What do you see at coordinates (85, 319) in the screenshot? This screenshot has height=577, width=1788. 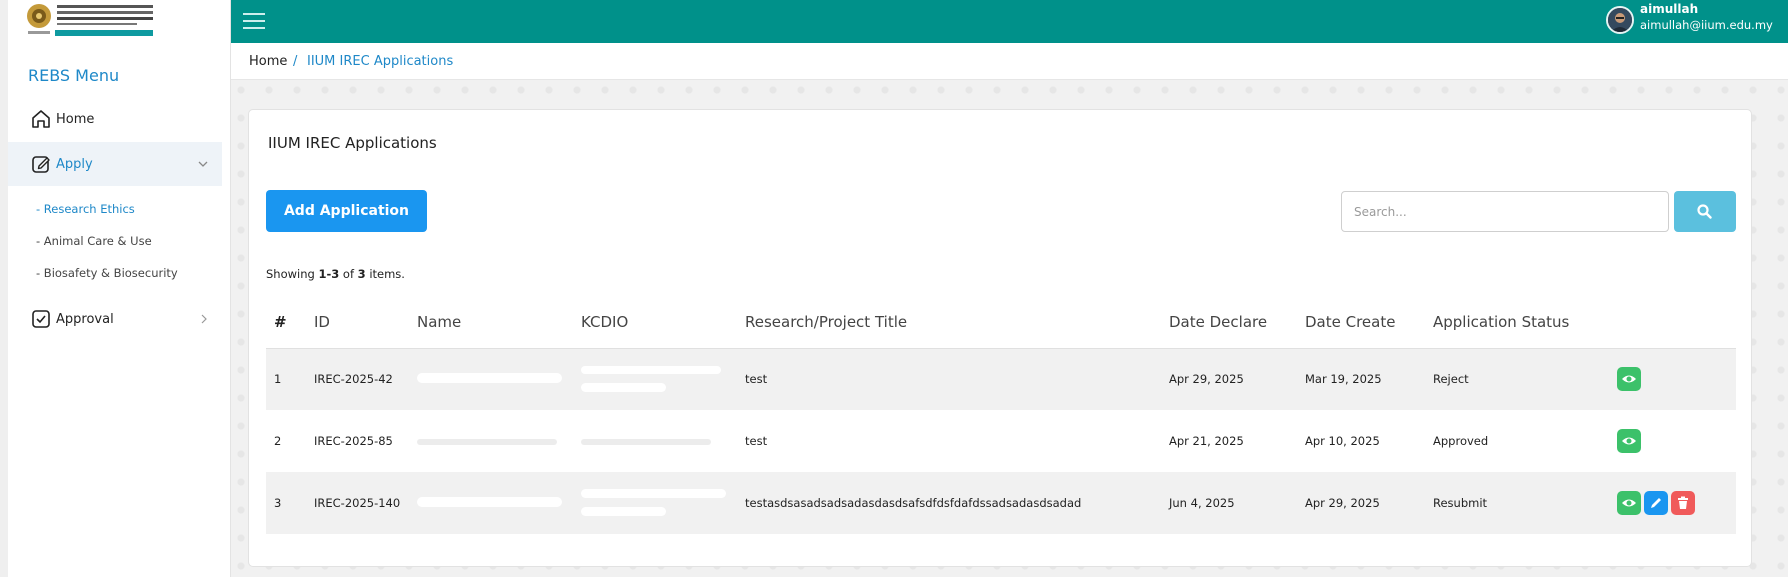 I see `sidebar-item-label: Approval` at bounding box center [85, 319].